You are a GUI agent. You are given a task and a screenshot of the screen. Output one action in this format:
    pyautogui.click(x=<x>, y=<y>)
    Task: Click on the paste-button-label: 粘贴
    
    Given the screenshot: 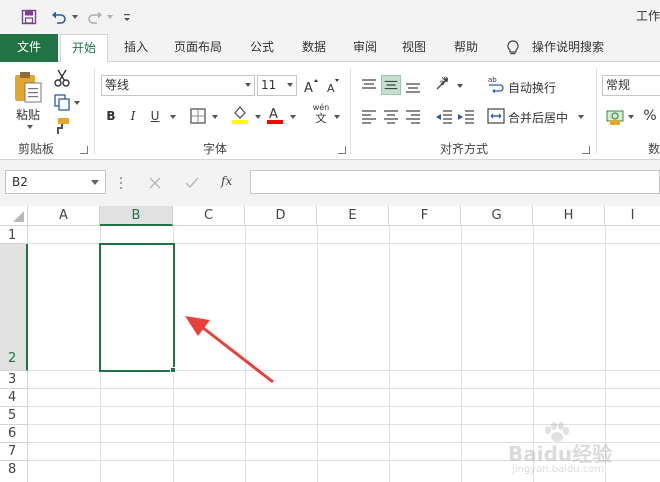 What is the action you would take?
    pyautogui.click(x=28, y=114)
    